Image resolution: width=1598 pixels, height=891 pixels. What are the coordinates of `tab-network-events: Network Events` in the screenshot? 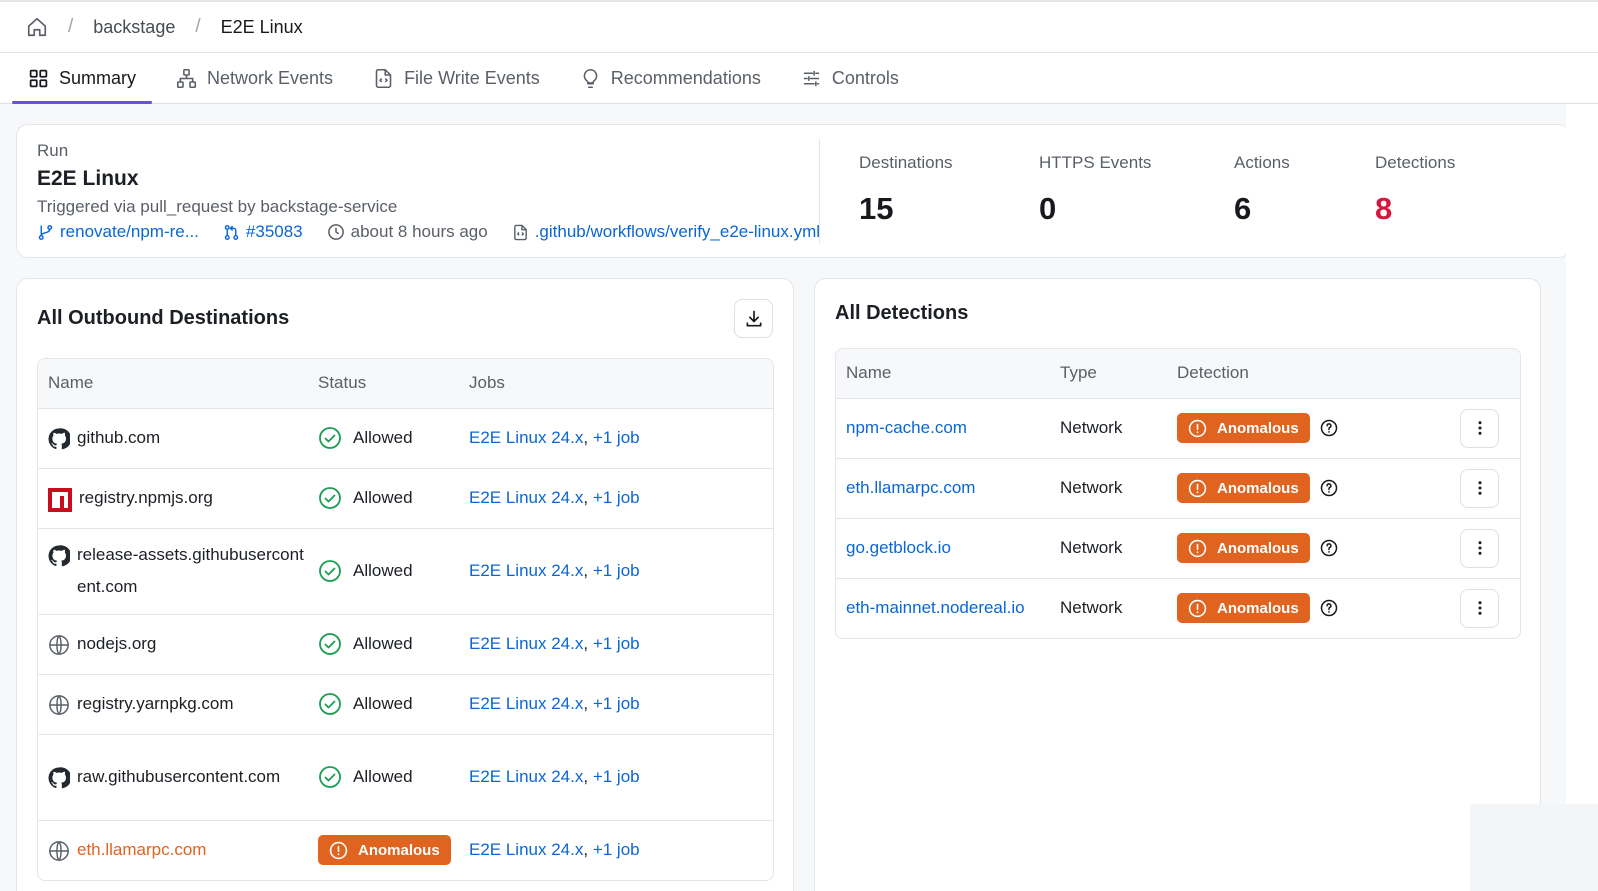 It's located at (254, 78).